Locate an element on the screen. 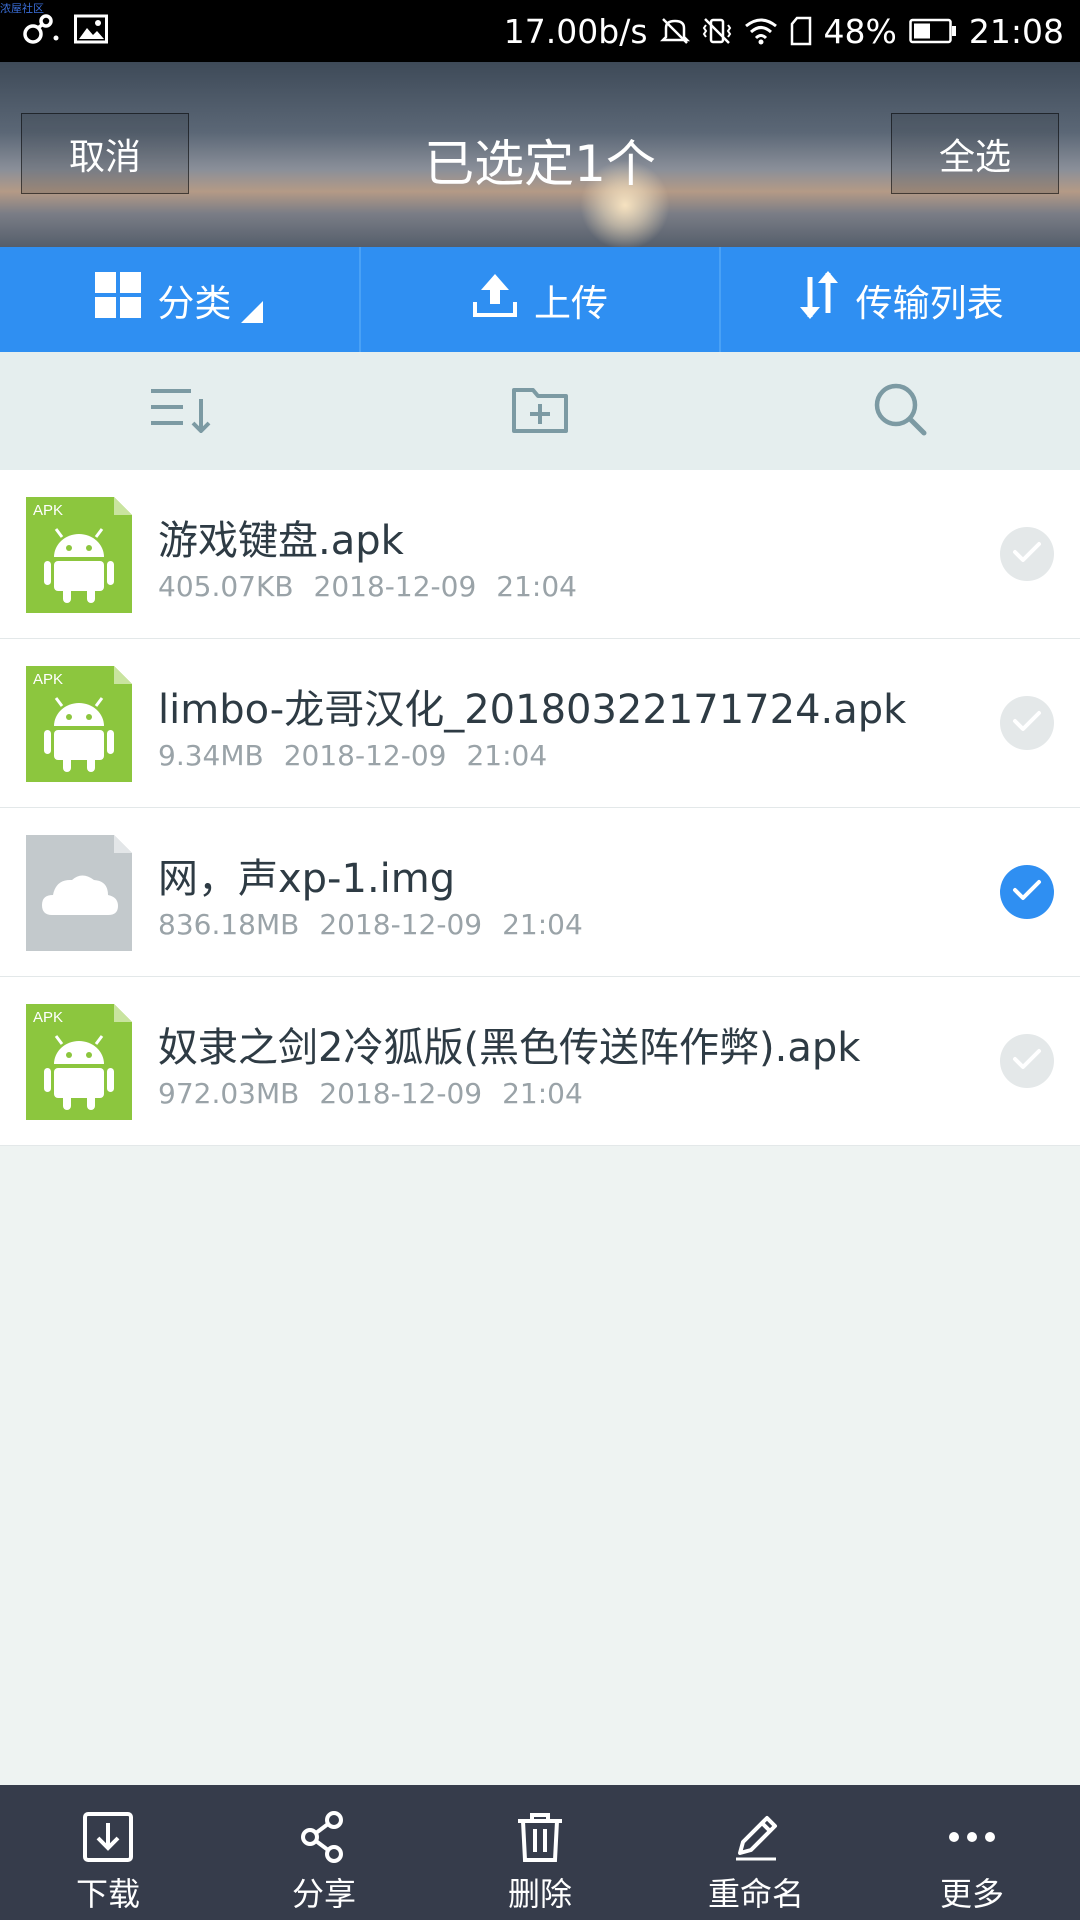  file-size: 9.34MB is located at coordinates (211, 755).